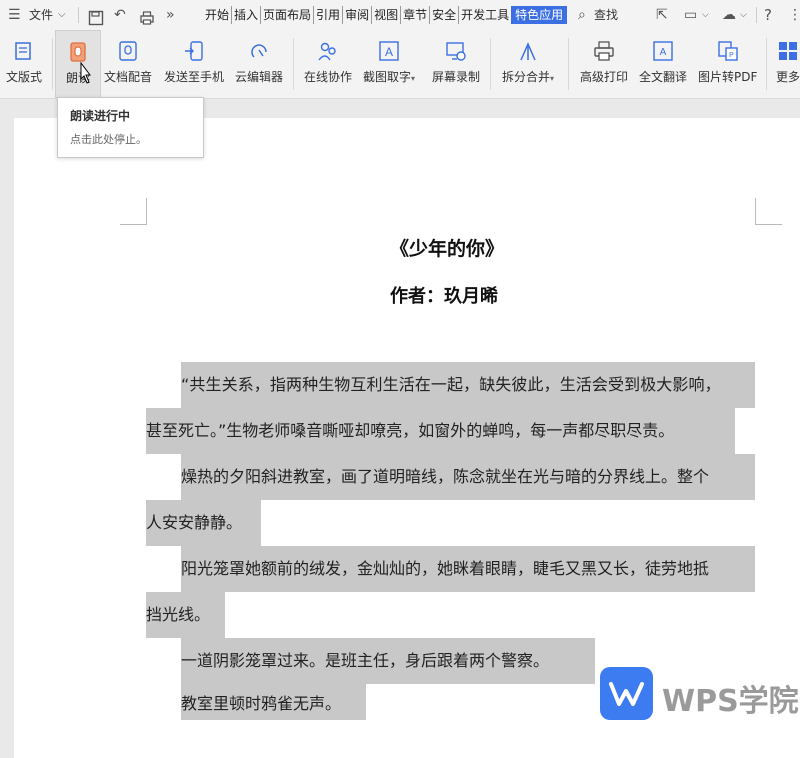 This screenshot has width=800, height=758. What do you see at coordinates (259, 51) in the screenshot?
I see `cloud-editor-icon` at bounding box center [259, 51].